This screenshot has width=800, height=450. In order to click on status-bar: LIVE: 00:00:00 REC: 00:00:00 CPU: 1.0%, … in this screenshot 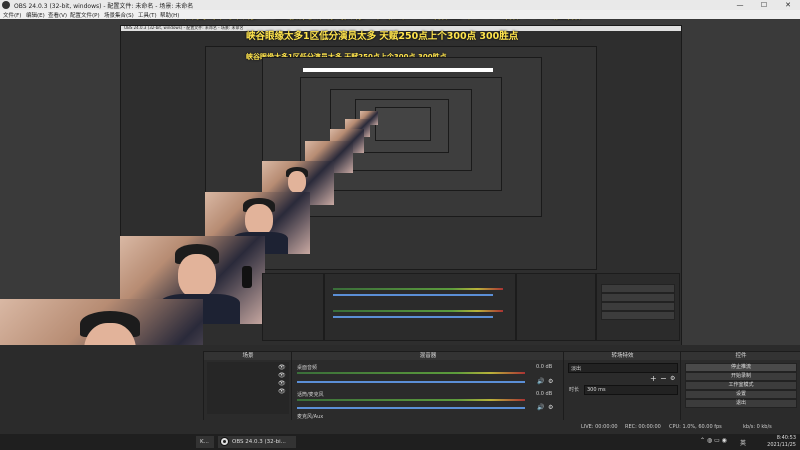, I will do `click(501, 427)`.